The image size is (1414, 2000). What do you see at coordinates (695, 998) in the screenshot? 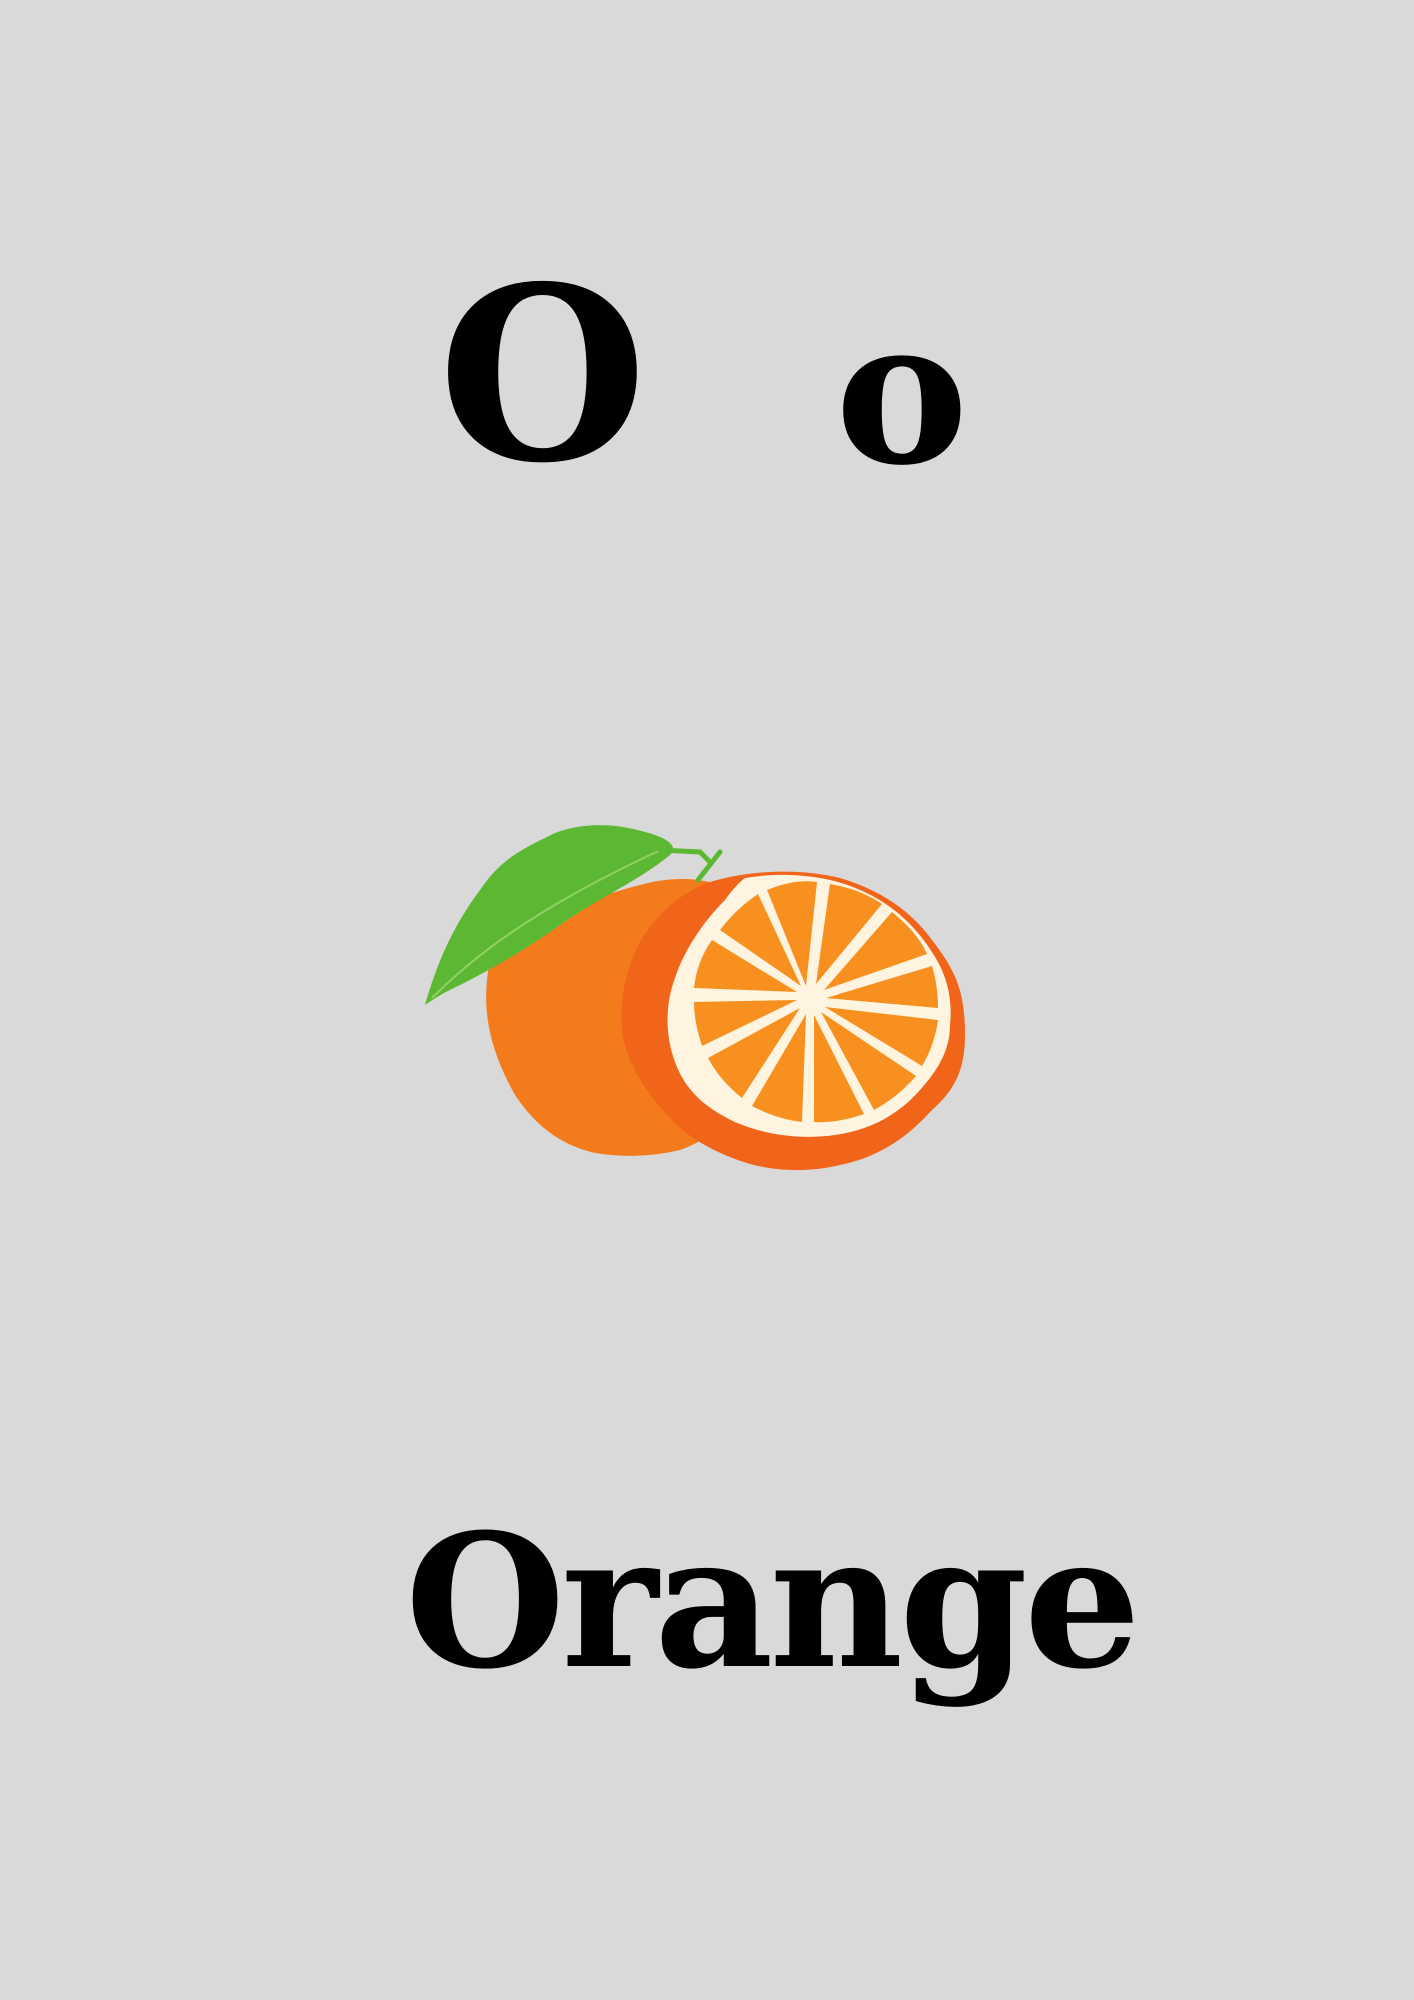
I see `orange-fruit-icon` at bounding box center [695, 998].